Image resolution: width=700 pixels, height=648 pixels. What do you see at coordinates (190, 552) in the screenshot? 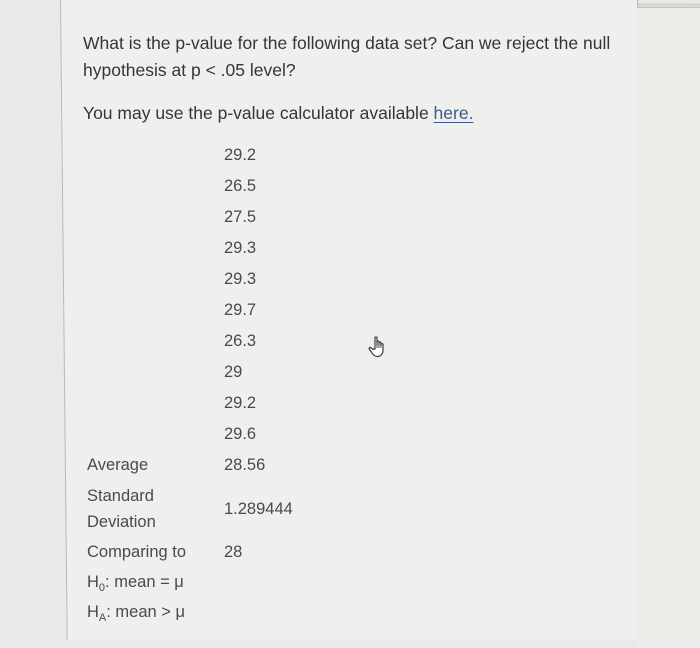
I see `comparing-row: Comparing to 28` at bounding box center [190, 552].